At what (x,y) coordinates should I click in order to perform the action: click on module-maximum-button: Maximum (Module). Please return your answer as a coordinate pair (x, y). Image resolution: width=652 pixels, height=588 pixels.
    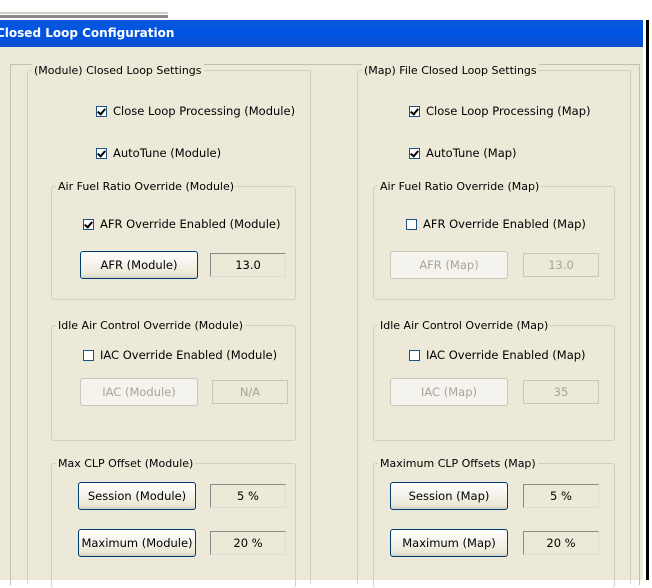
    Looking at the image, I should click on (137, 543).